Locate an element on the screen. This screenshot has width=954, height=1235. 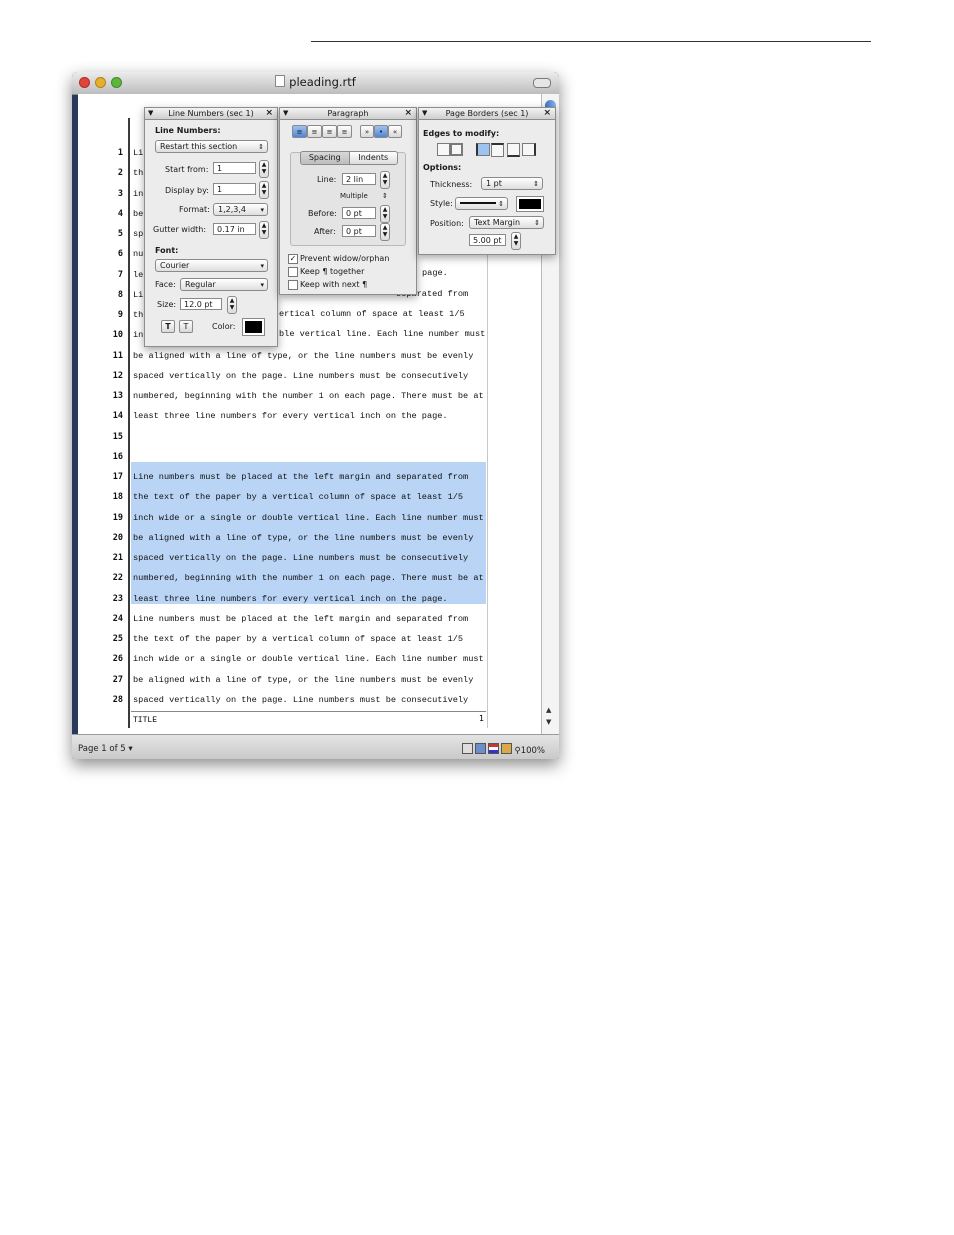
restart-select: Restart this section ⇕ is located at coordinates (211, 146).